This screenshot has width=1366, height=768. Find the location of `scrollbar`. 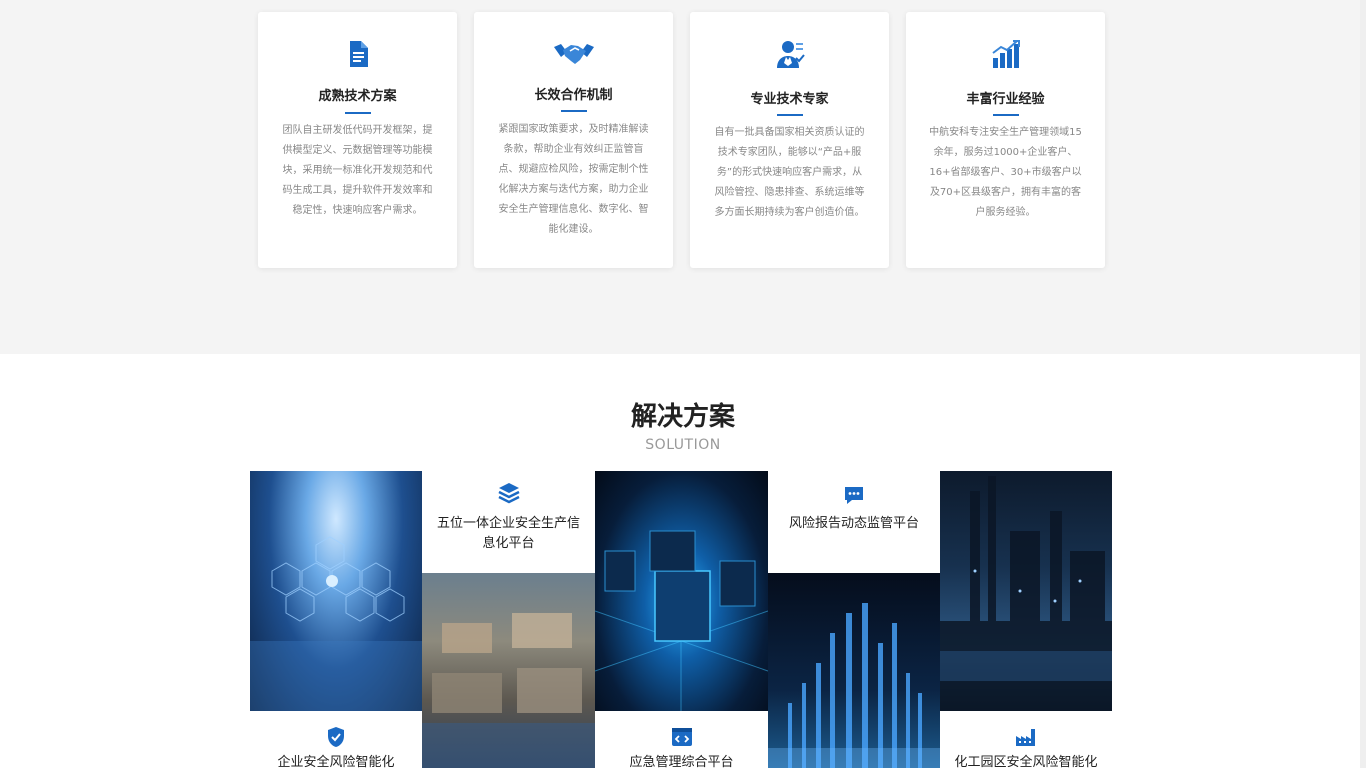

scrollbar is located at coordinates (1363, 384).